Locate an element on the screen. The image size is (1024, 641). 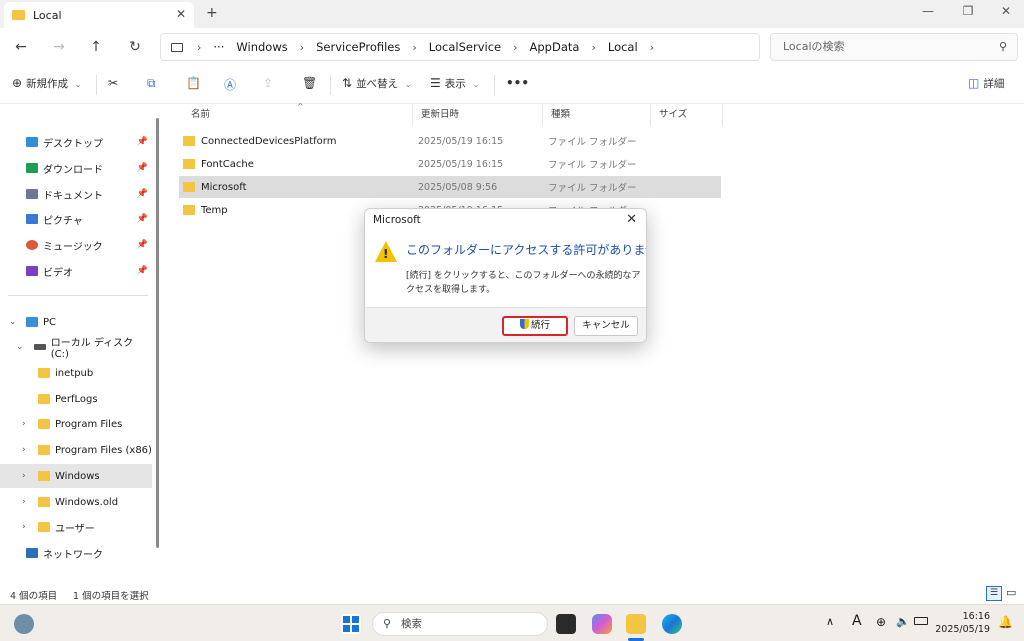
delete-icon: 🗑 is located at coordinates (309, 83).